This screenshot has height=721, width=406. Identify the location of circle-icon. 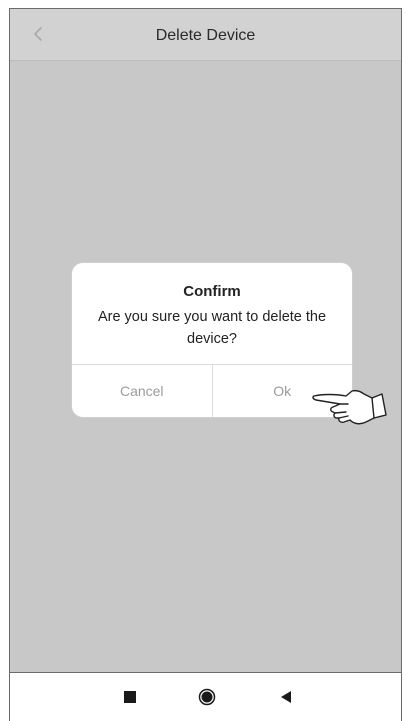
(207, 697).